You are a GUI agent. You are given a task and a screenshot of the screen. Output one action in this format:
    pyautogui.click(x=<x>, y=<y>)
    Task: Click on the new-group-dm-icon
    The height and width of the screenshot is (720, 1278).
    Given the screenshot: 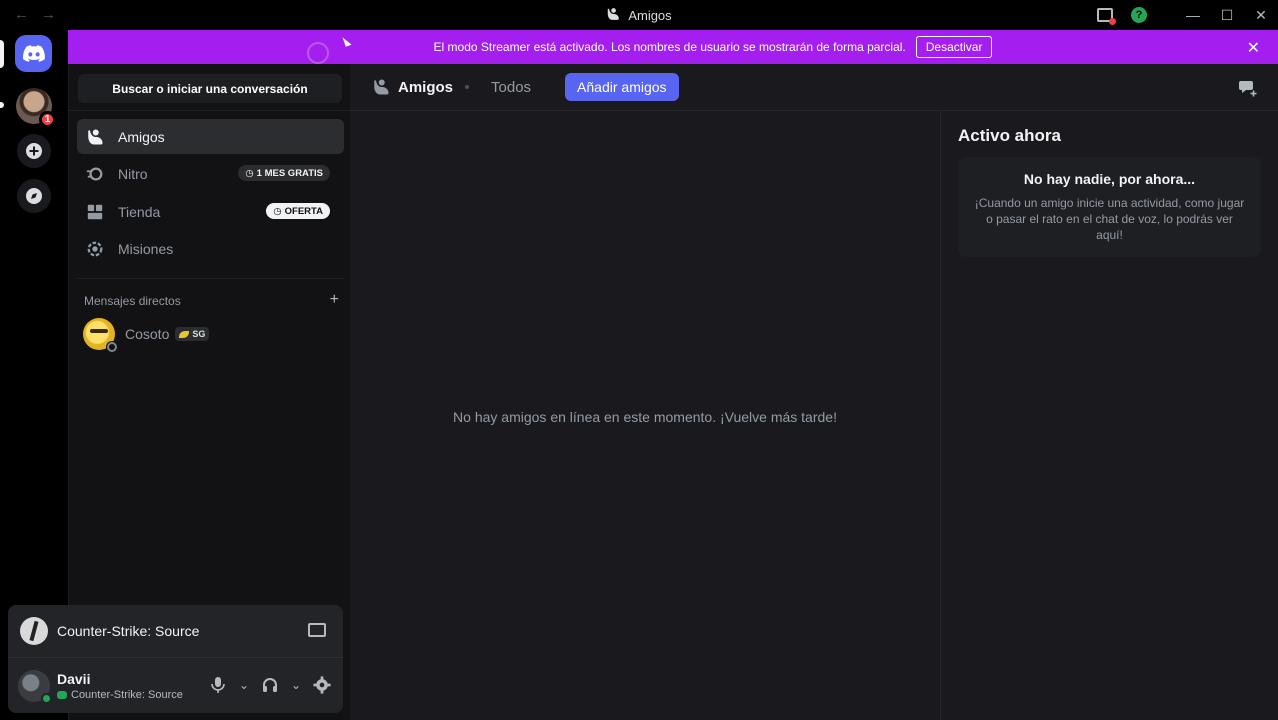 What is the action you would take?
    pyautogui.click(x=1248, y=88)
    